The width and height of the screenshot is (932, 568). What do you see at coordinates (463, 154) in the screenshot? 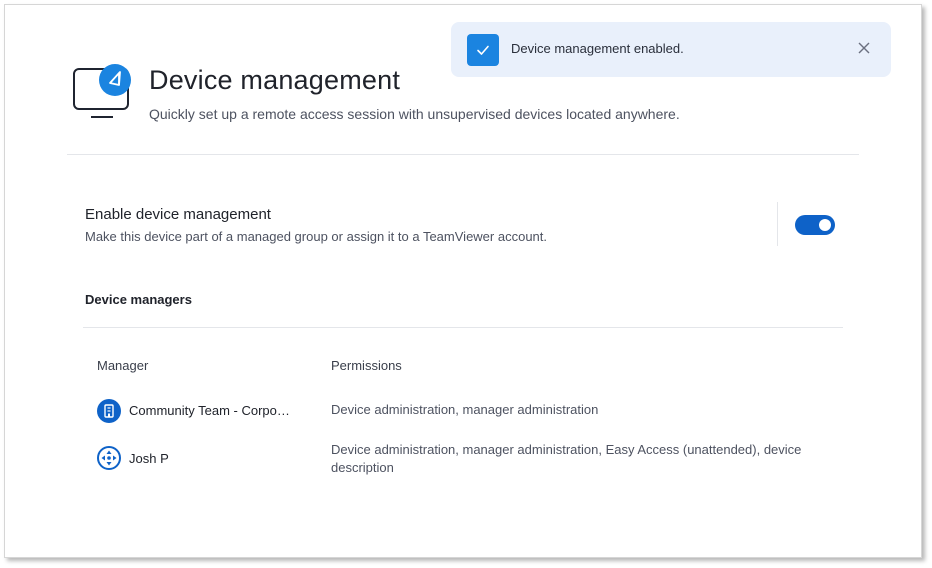
I see `header-divider` at bounding box center [463, 154].